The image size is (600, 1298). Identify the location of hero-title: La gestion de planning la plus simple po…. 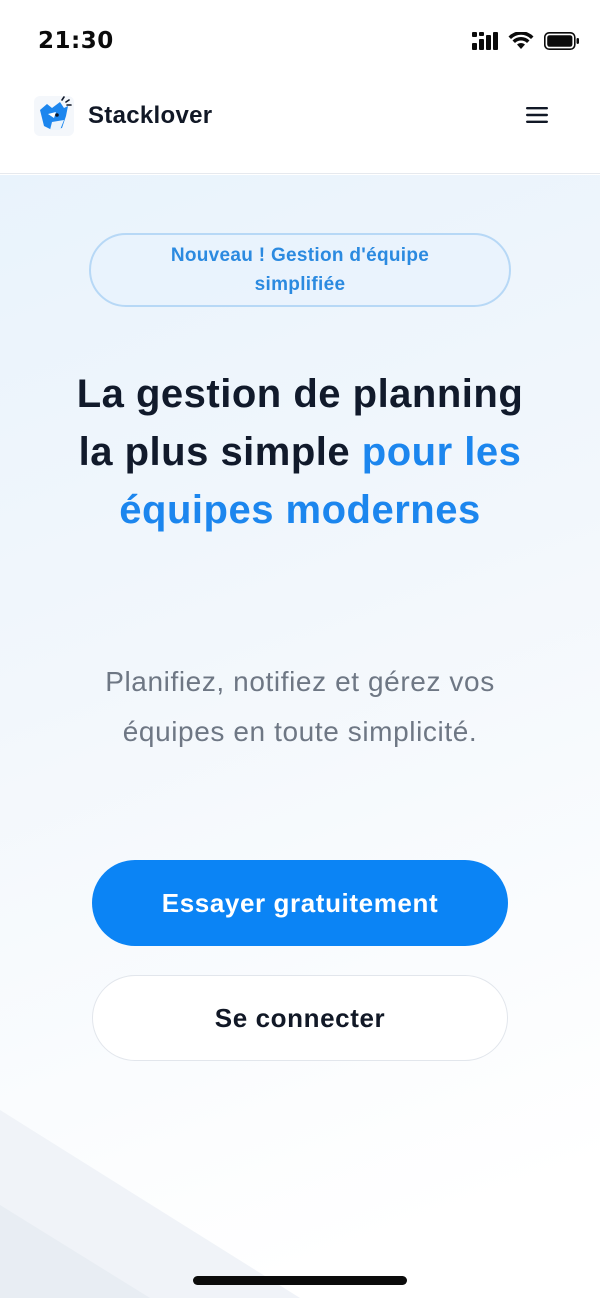
(300, 452).